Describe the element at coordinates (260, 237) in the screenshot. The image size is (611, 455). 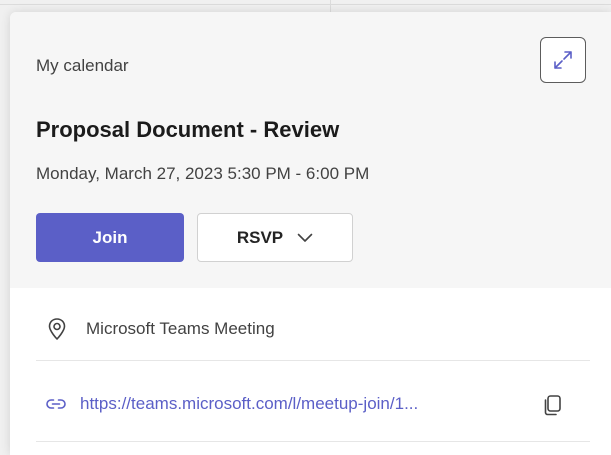
I see `rsvp-button-label: RSVP` at that location.